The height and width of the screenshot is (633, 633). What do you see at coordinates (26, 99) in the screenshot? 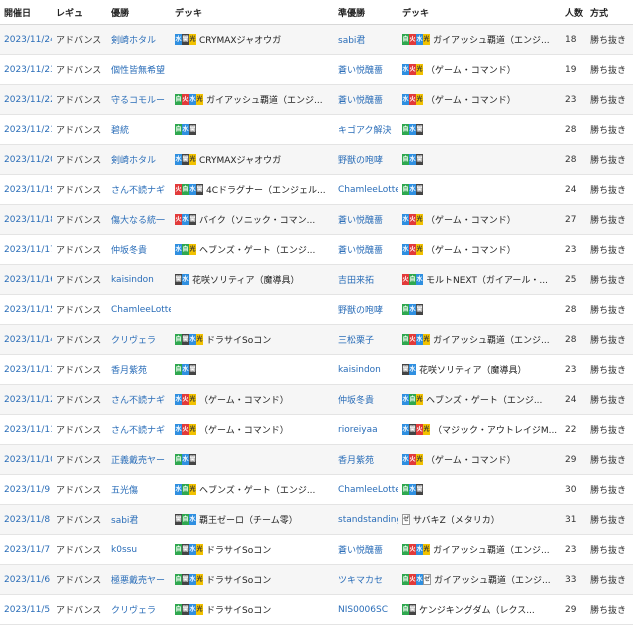
I see `date-link: 2023/11/22` at bounding box center [26, 99].